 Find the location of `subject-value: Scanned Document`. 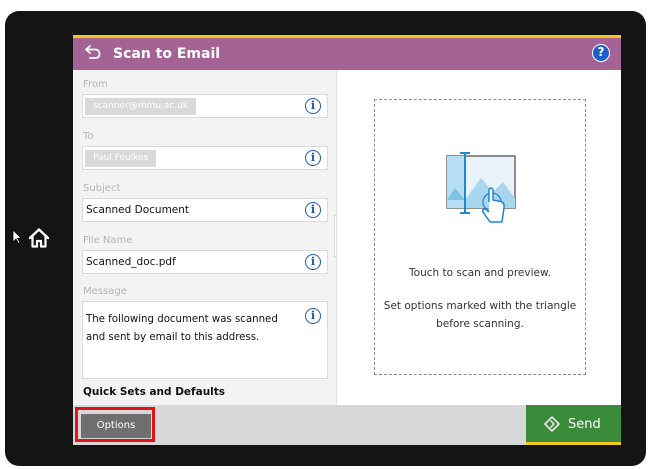

subject-value: Scanned Document is located at coordinates (138, 210).